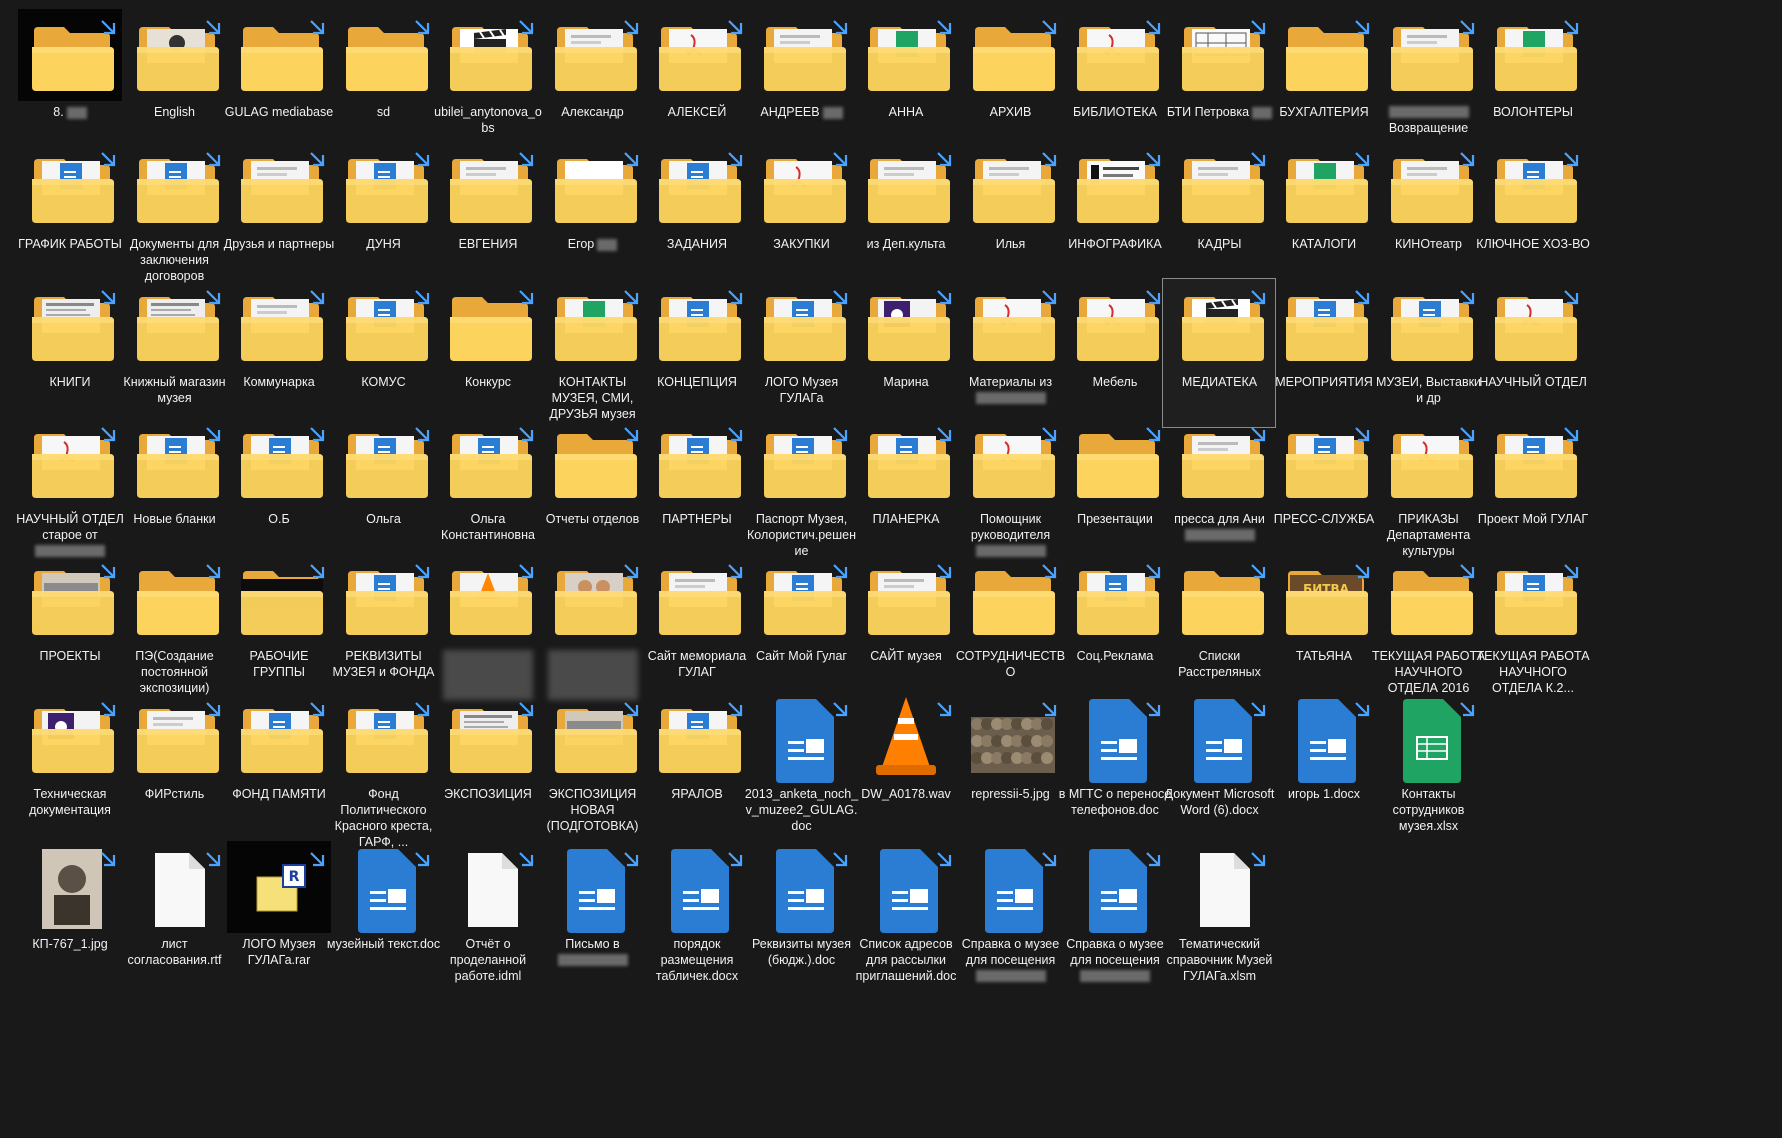 The height and width of the screenshot is (1138, 1782). I want to click on file-item: Александр, so click(592, 83).